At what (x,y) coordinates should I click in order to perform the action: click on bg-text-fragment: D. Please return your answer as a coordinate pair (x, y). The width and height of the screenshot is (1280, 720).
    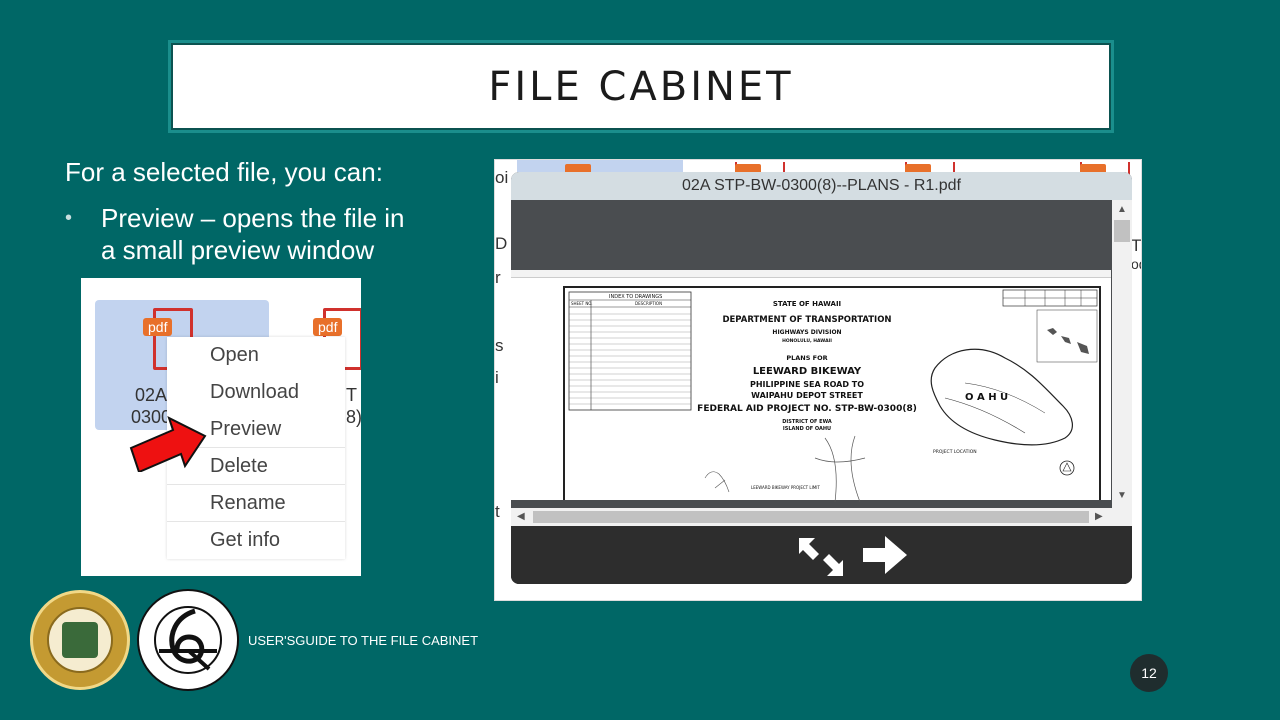
    Looking at the image, I should click on (501, 243).